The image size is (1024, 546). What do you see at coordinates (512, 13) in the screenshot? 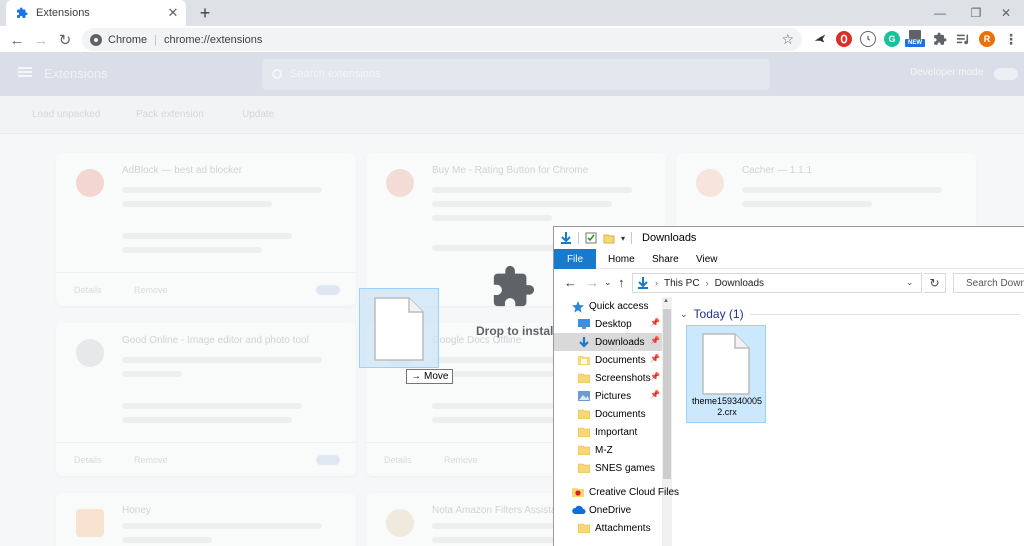
I see `chrome-titlebar: Extensions ✕ + — ❐ ✕` at bounding box center [512, 13].